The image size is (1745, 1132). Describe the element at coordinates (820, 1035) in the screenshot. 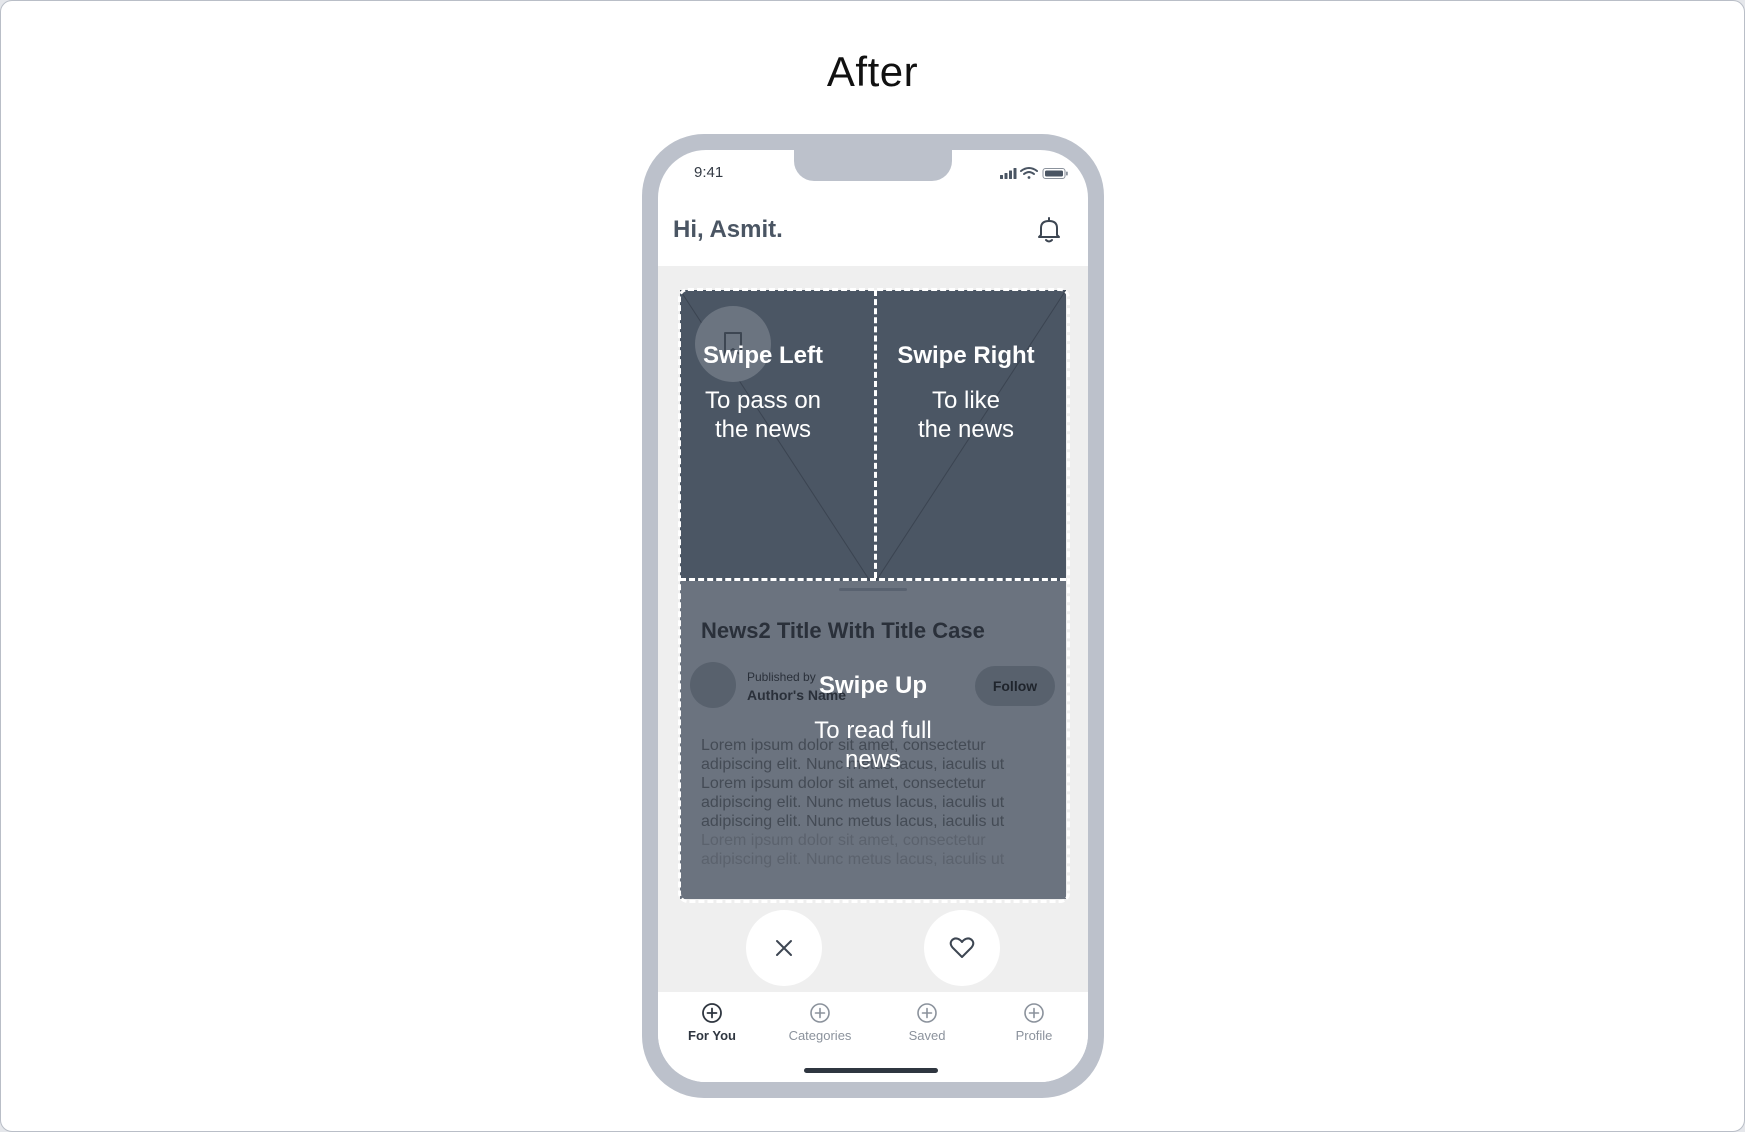

I see `tab-label: Categories` at that location.